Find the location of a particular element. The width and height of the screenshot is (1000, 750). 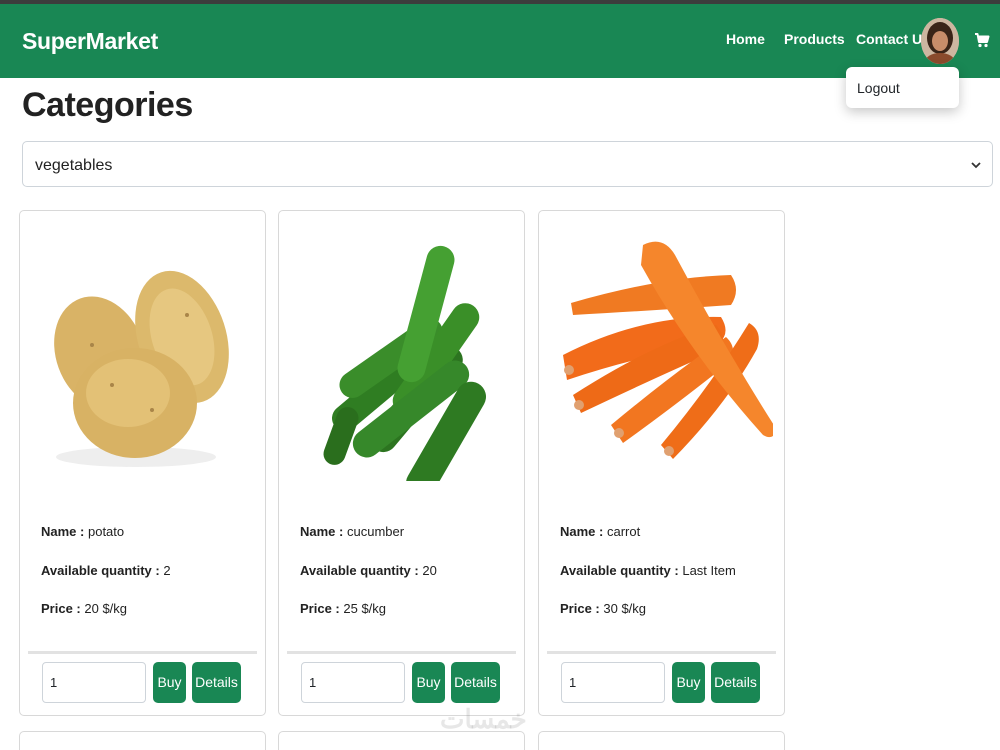

category-select-value: vegetables is located at coordinates (74, 165).